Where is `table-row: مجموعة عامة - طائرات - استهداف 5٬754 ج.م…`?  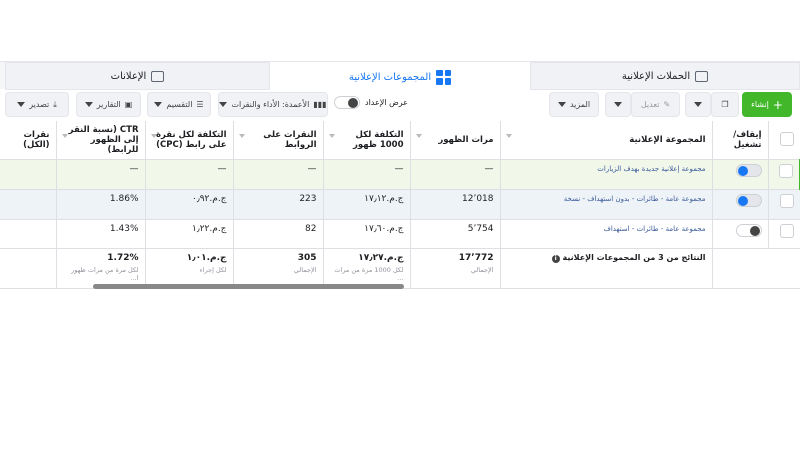 table-row: مجموعة عامة - طائرات - استهداف 5٬754 ج.م… is located at coordinates (400, 234).